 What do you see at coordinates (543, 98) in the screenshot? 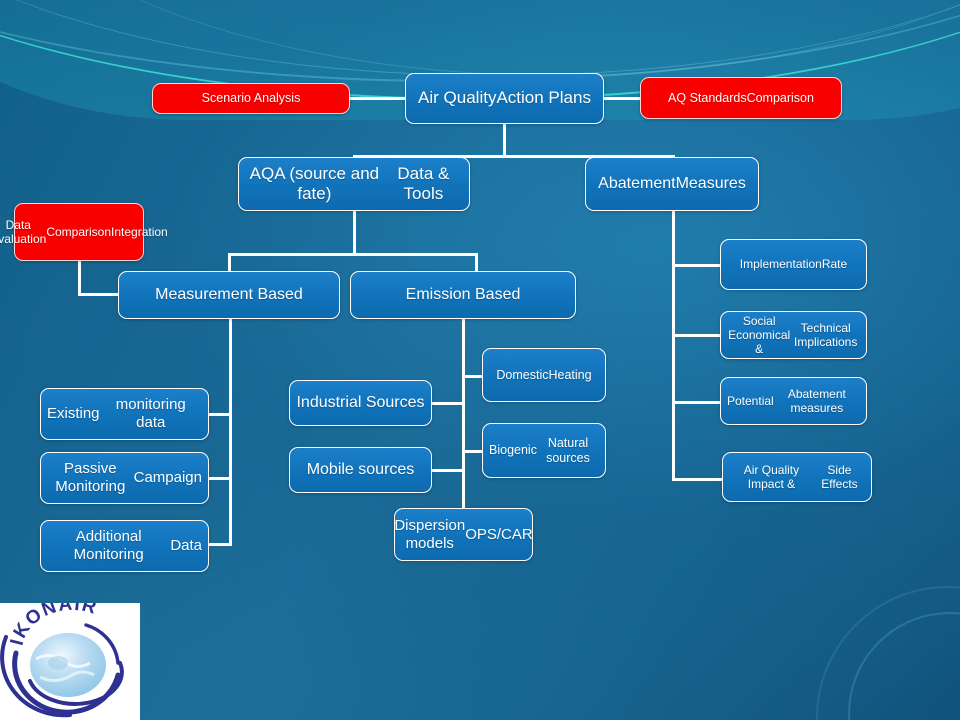
I see `label-line: Action Plans` at bounding box center [543, 98].